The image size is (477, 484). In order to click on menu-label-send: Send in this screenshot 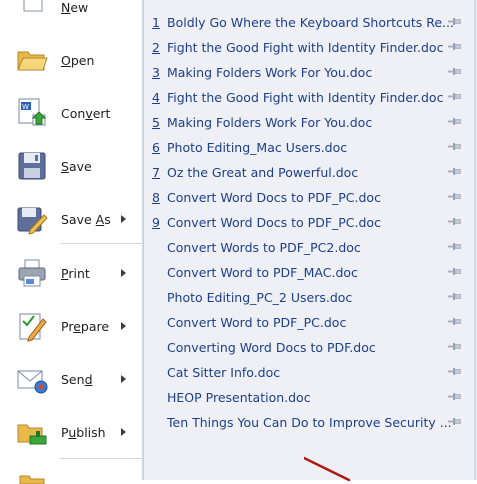, I will do `click(77, 379)`.